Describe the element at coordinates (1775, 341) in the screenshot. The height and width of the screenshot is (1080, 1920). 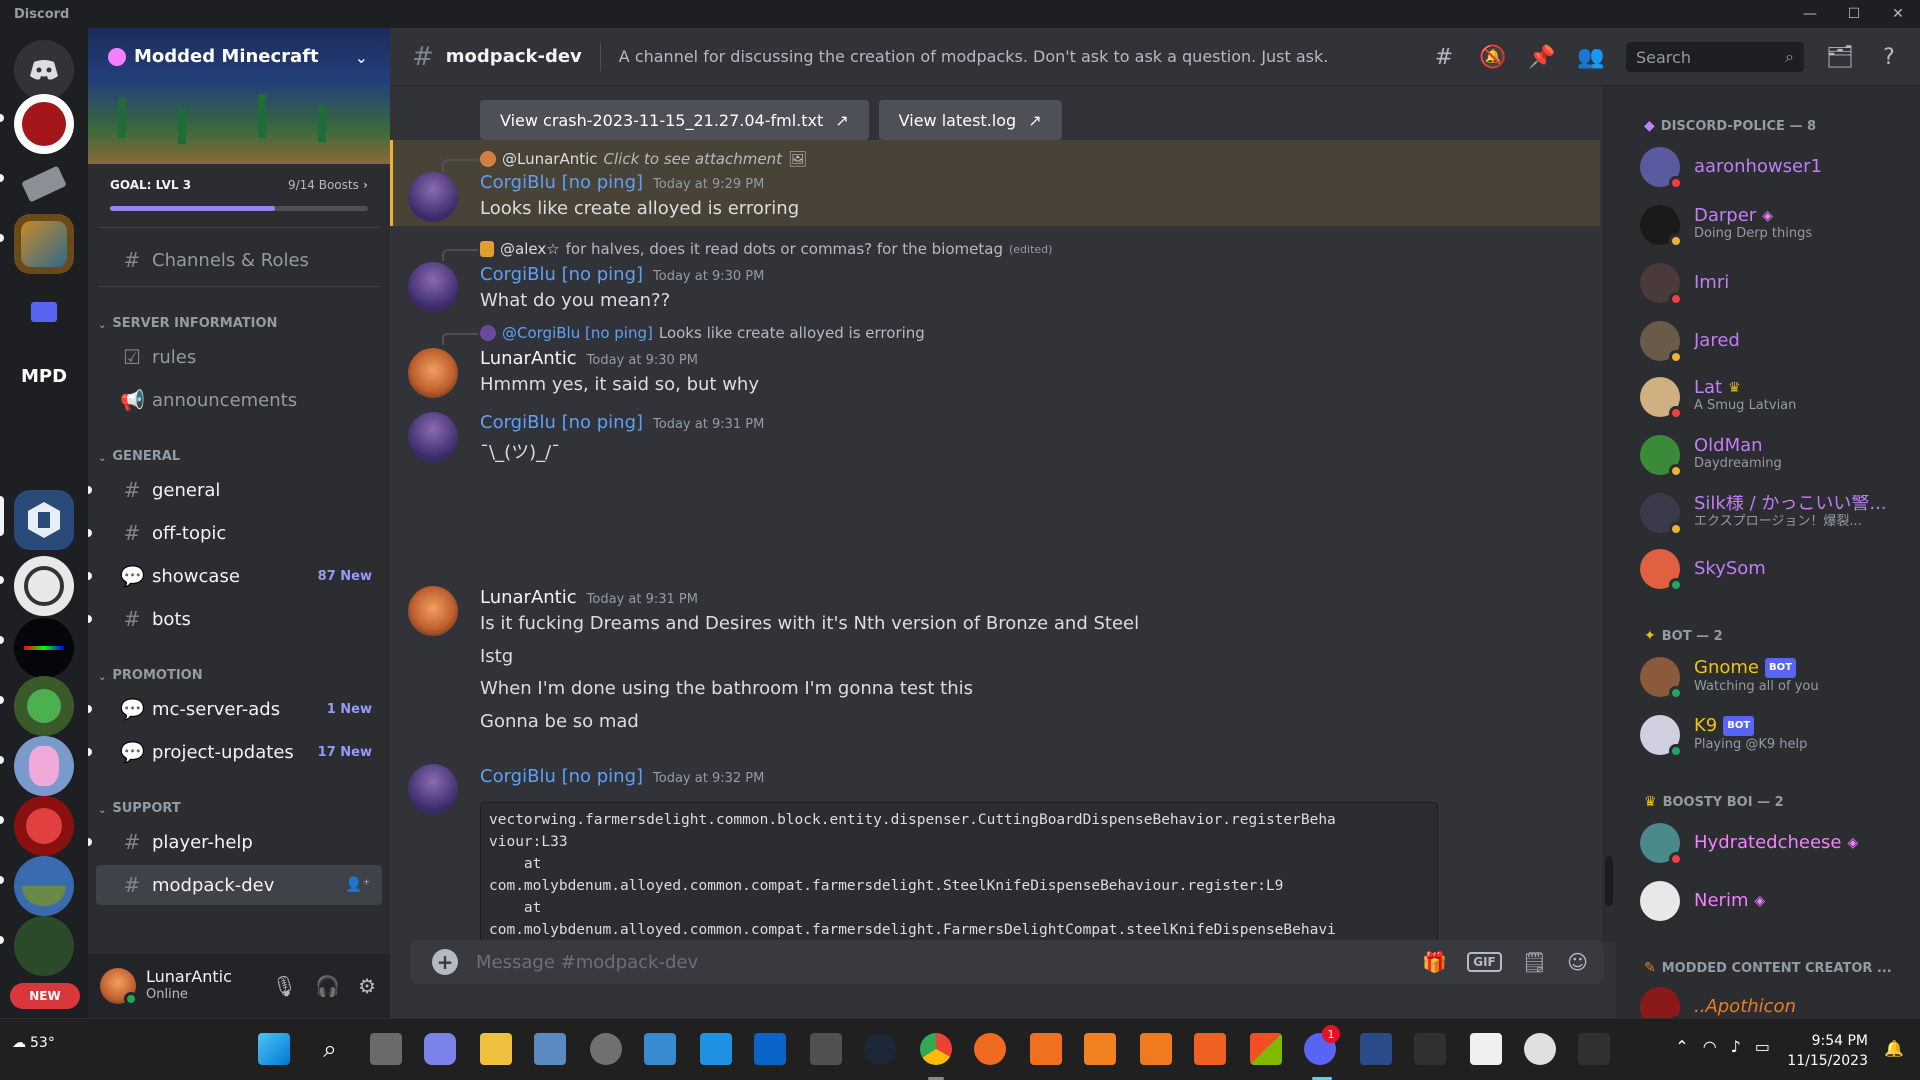
I see `member-item: Jared` at that location.